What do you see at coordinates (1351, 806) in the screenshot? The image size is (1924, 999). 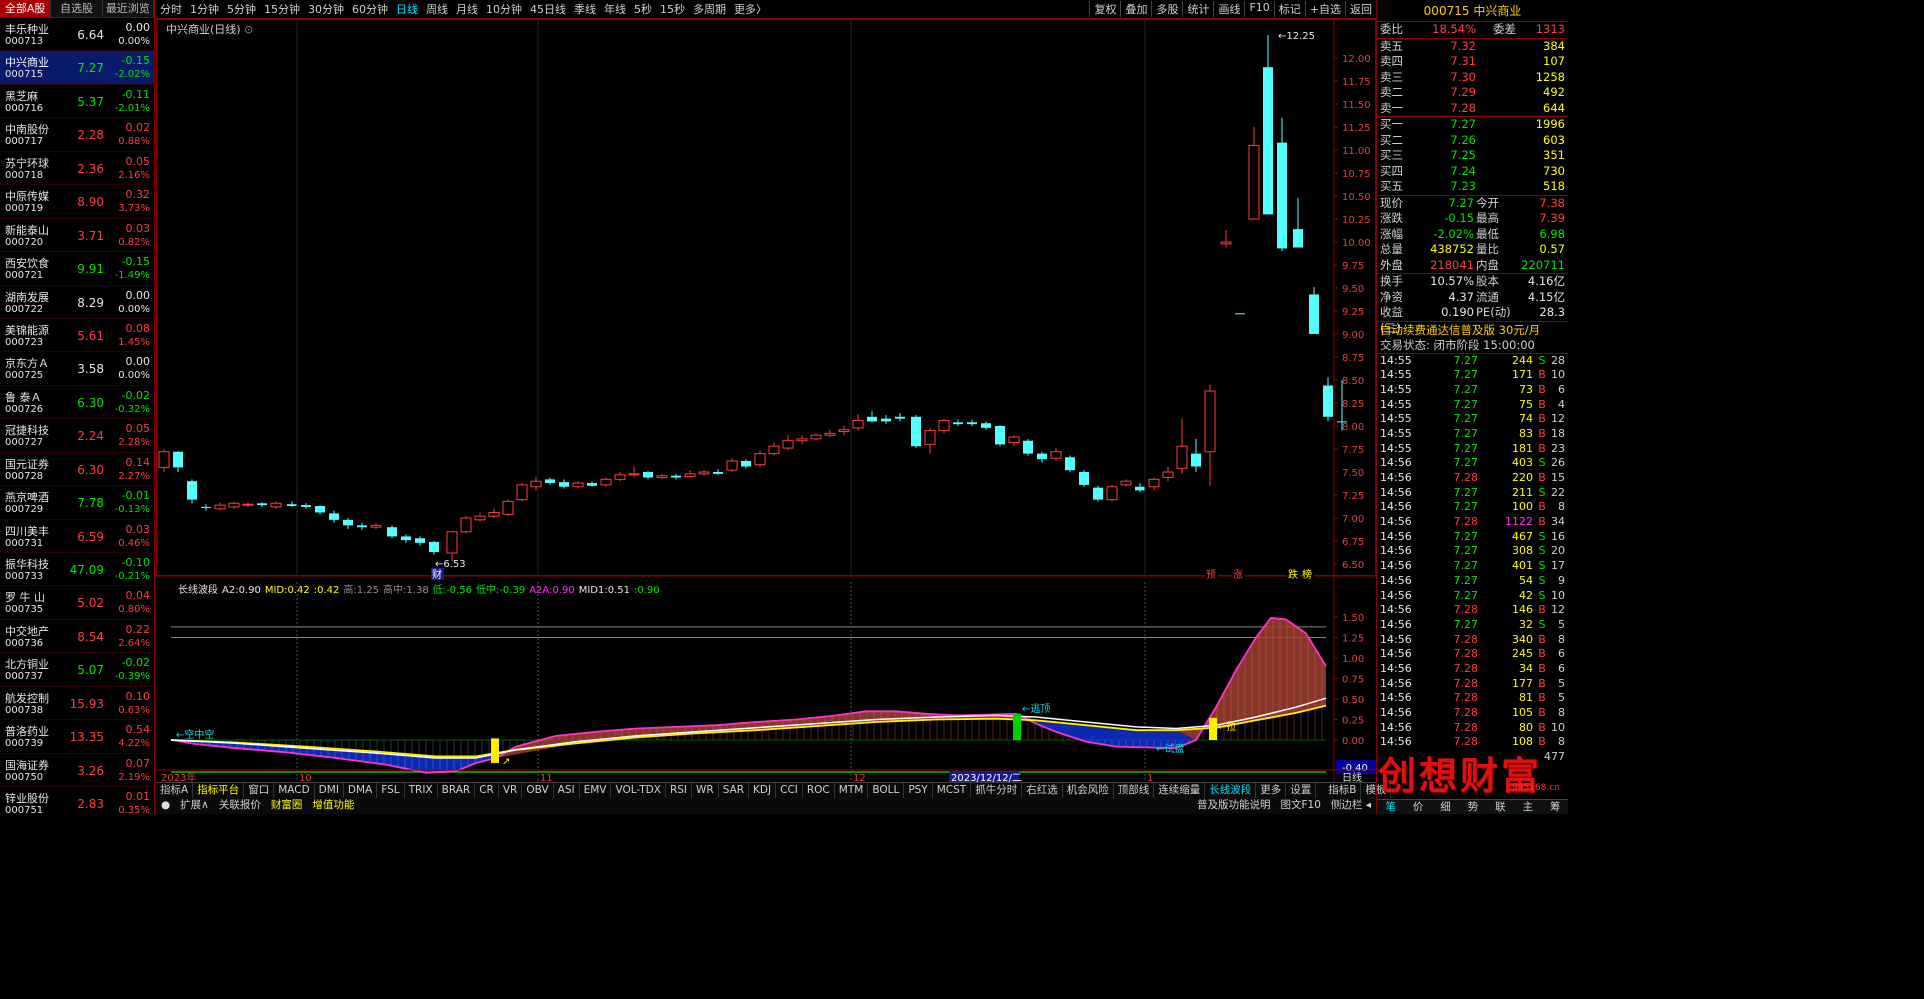 I see `extra-tab-right: 侧边栏 ◂` at bounding box center [1351, 806].